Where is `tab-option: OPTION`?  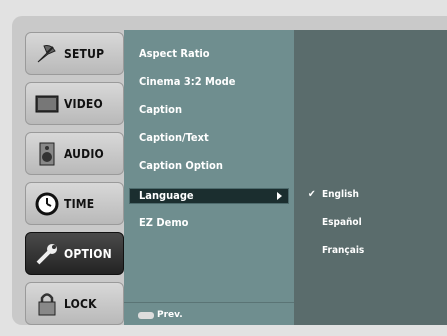 tab-option: OPTION is located at coordinates (74, 253).